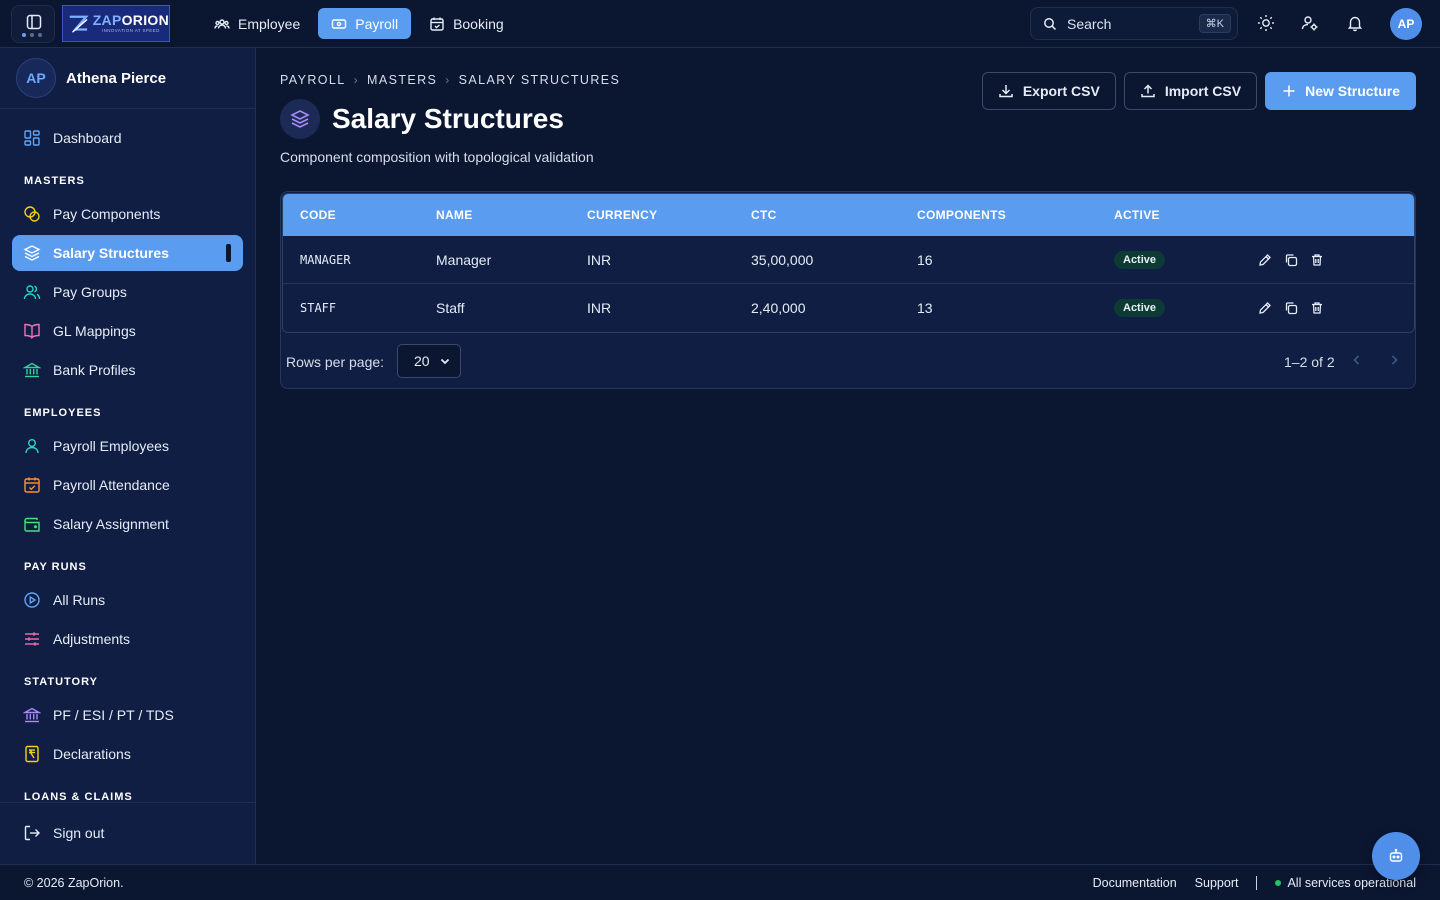 The height and width of the screenshot is (900, 1440). Describe the element at coordinates (32, 35) in the screenshot. I see `workspace-dots` at that location.